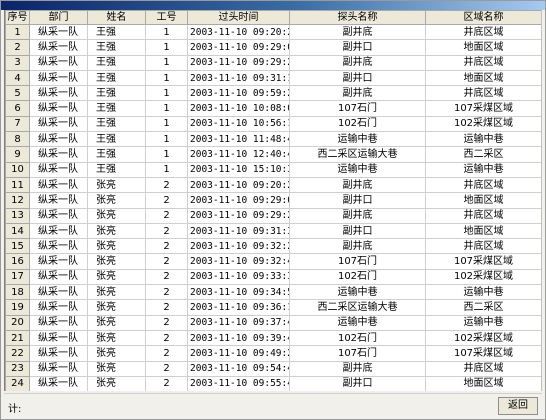  What do you see at coordinates (483, 17) in the screenshot?
I see `col-area-name-header: 区域名称` at bounding box center [483, 17].